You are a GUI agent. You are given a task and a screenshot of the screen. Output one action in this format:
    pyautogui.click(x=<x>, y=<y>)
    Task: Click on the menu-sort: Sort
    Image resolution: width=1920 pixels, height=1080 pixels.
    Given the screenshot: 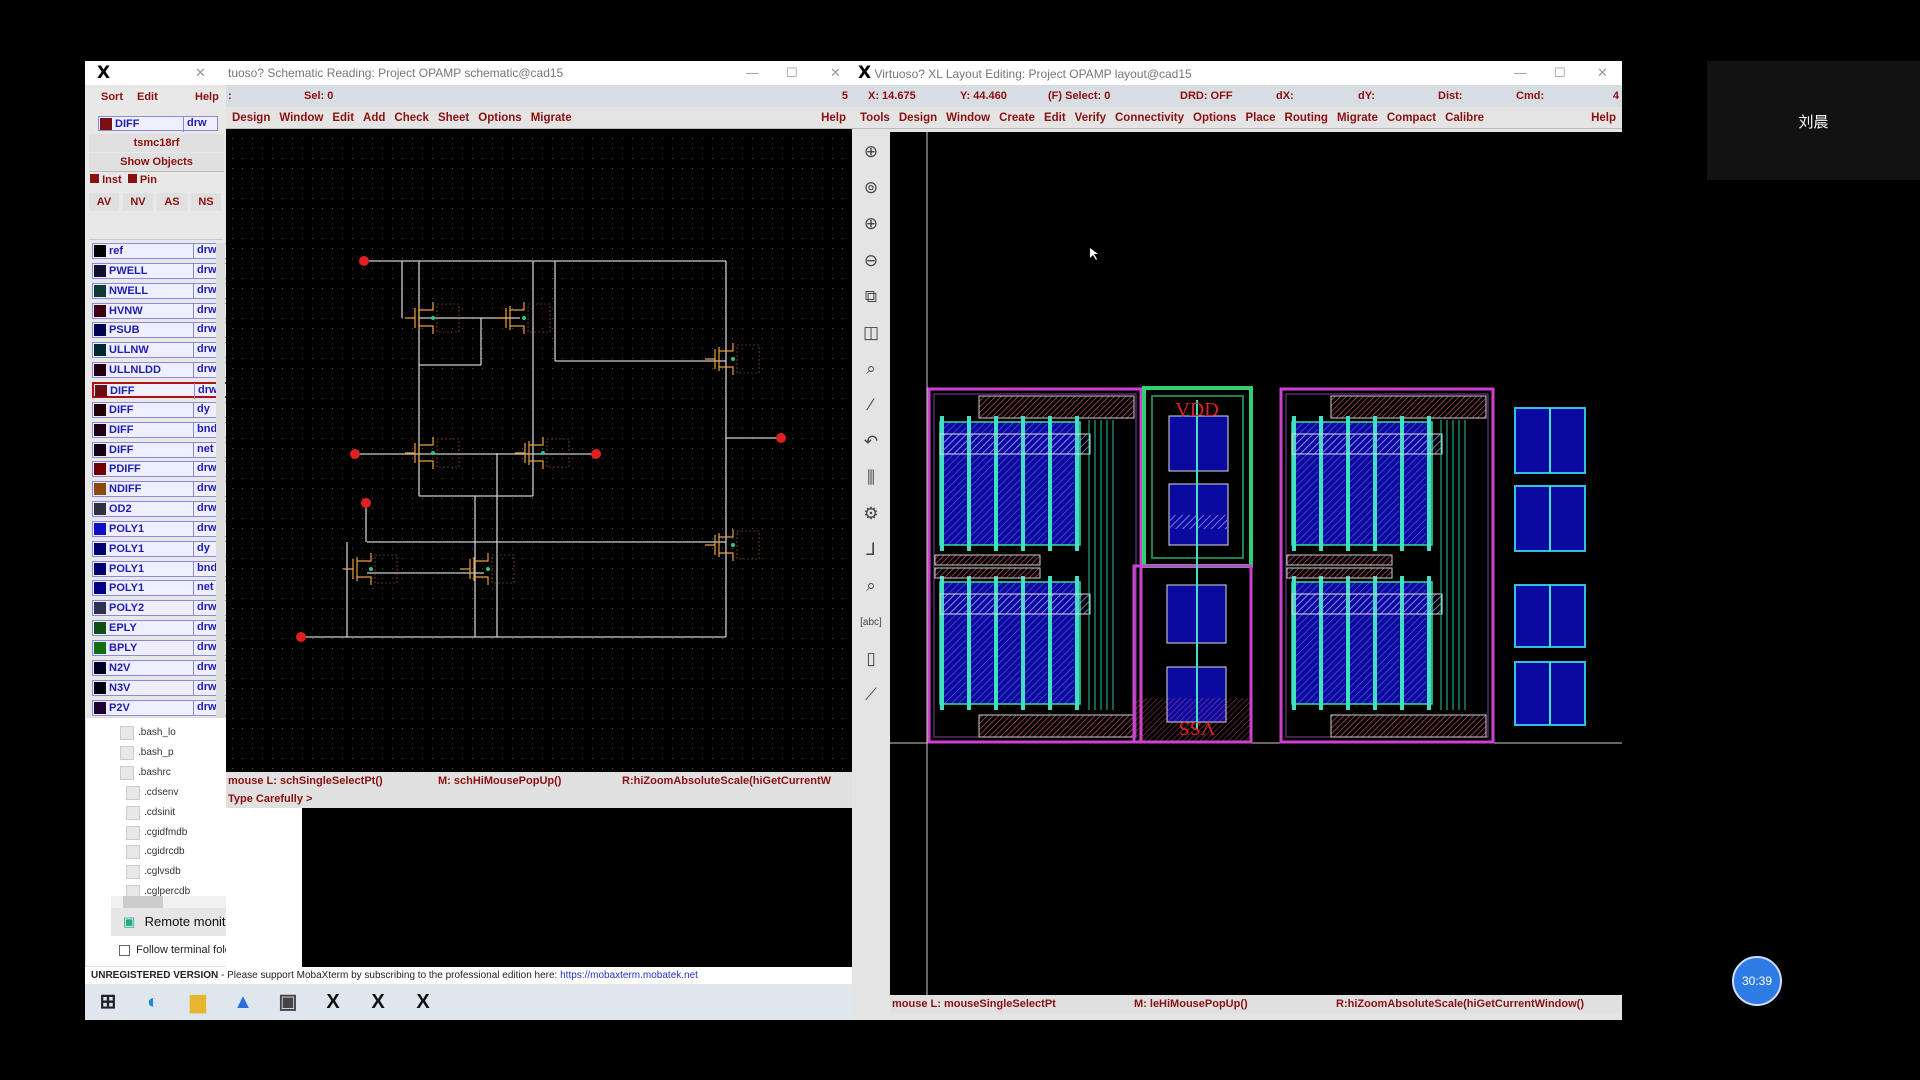 What is the action you would take?
    pyautogui.click(x=112, y=97)
    